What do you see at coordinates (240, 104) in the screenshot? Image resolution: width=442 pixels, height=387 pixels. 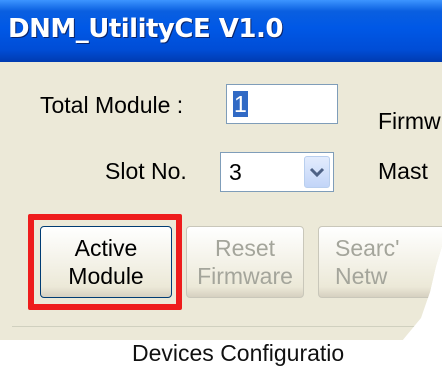 I see `total-module-value: 1` at bounding box center [240, 104].